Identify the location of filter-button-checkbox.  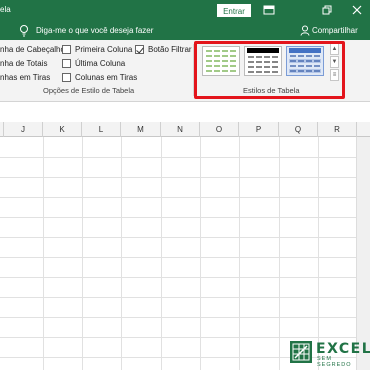
(139, 49).